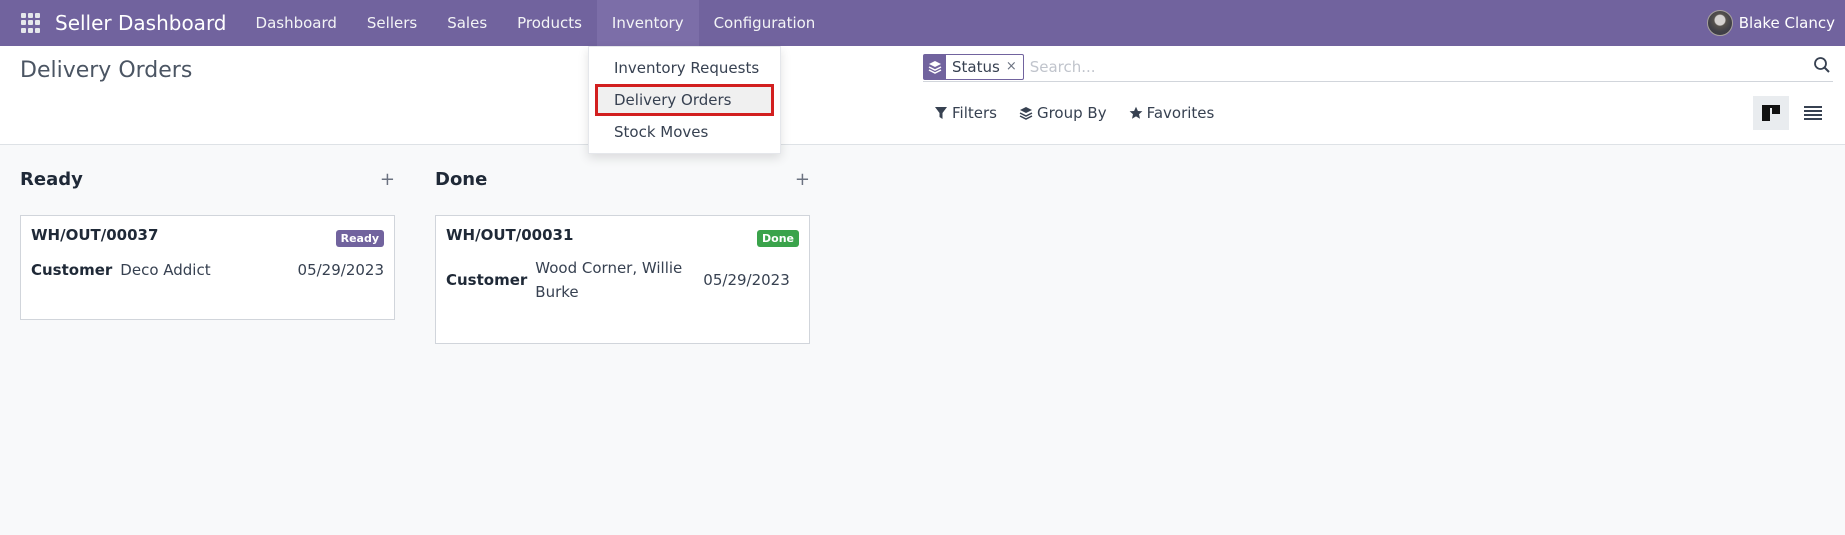 The width and height of the screenshot is (1845, 535). I want to click on search-input, so click(1409, 66).